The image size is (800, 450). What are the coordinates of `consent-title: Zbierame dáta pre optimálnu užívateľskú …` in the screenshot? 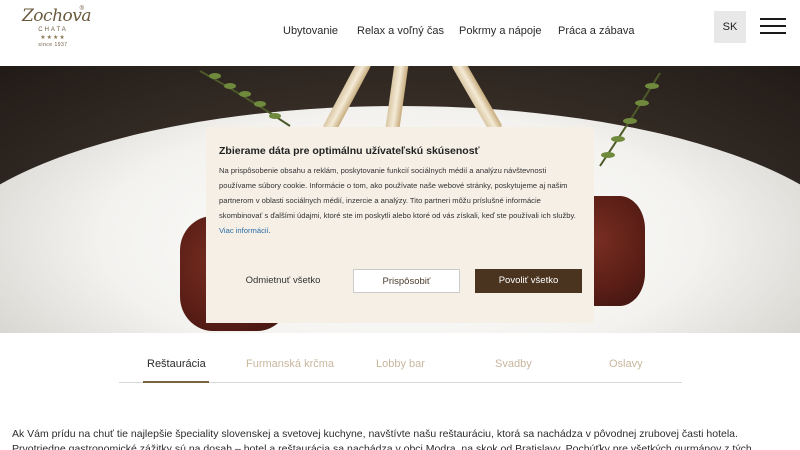 It's located at (349, 151).